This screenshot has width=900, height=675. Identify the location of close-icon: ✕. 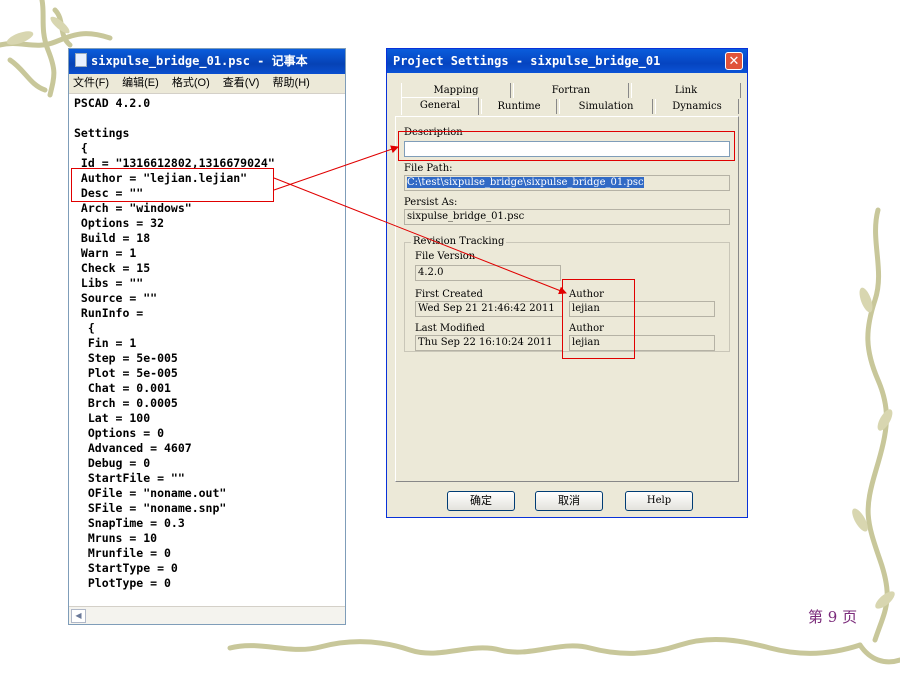
(734, 61).